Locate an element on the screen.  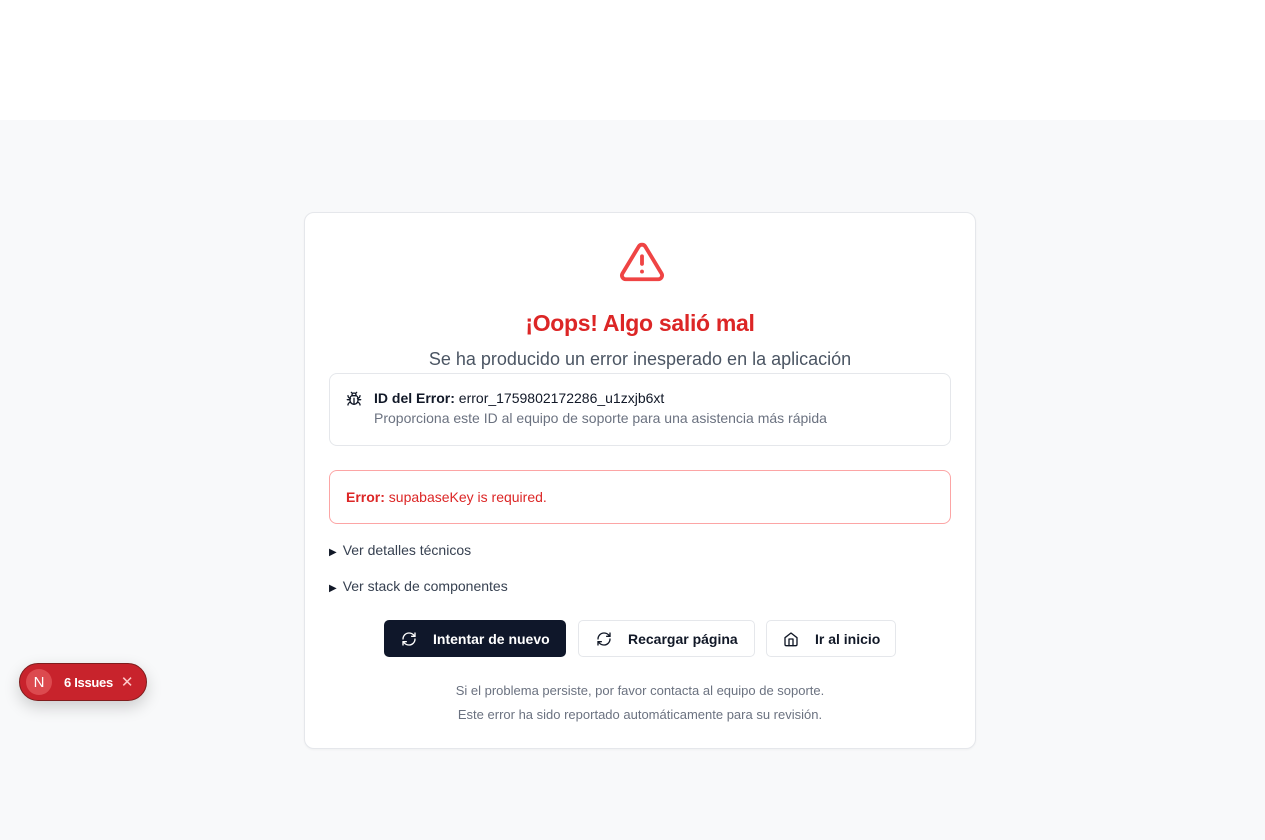
go-home-button: Ir al inicio is located at coordinates (831, 638).